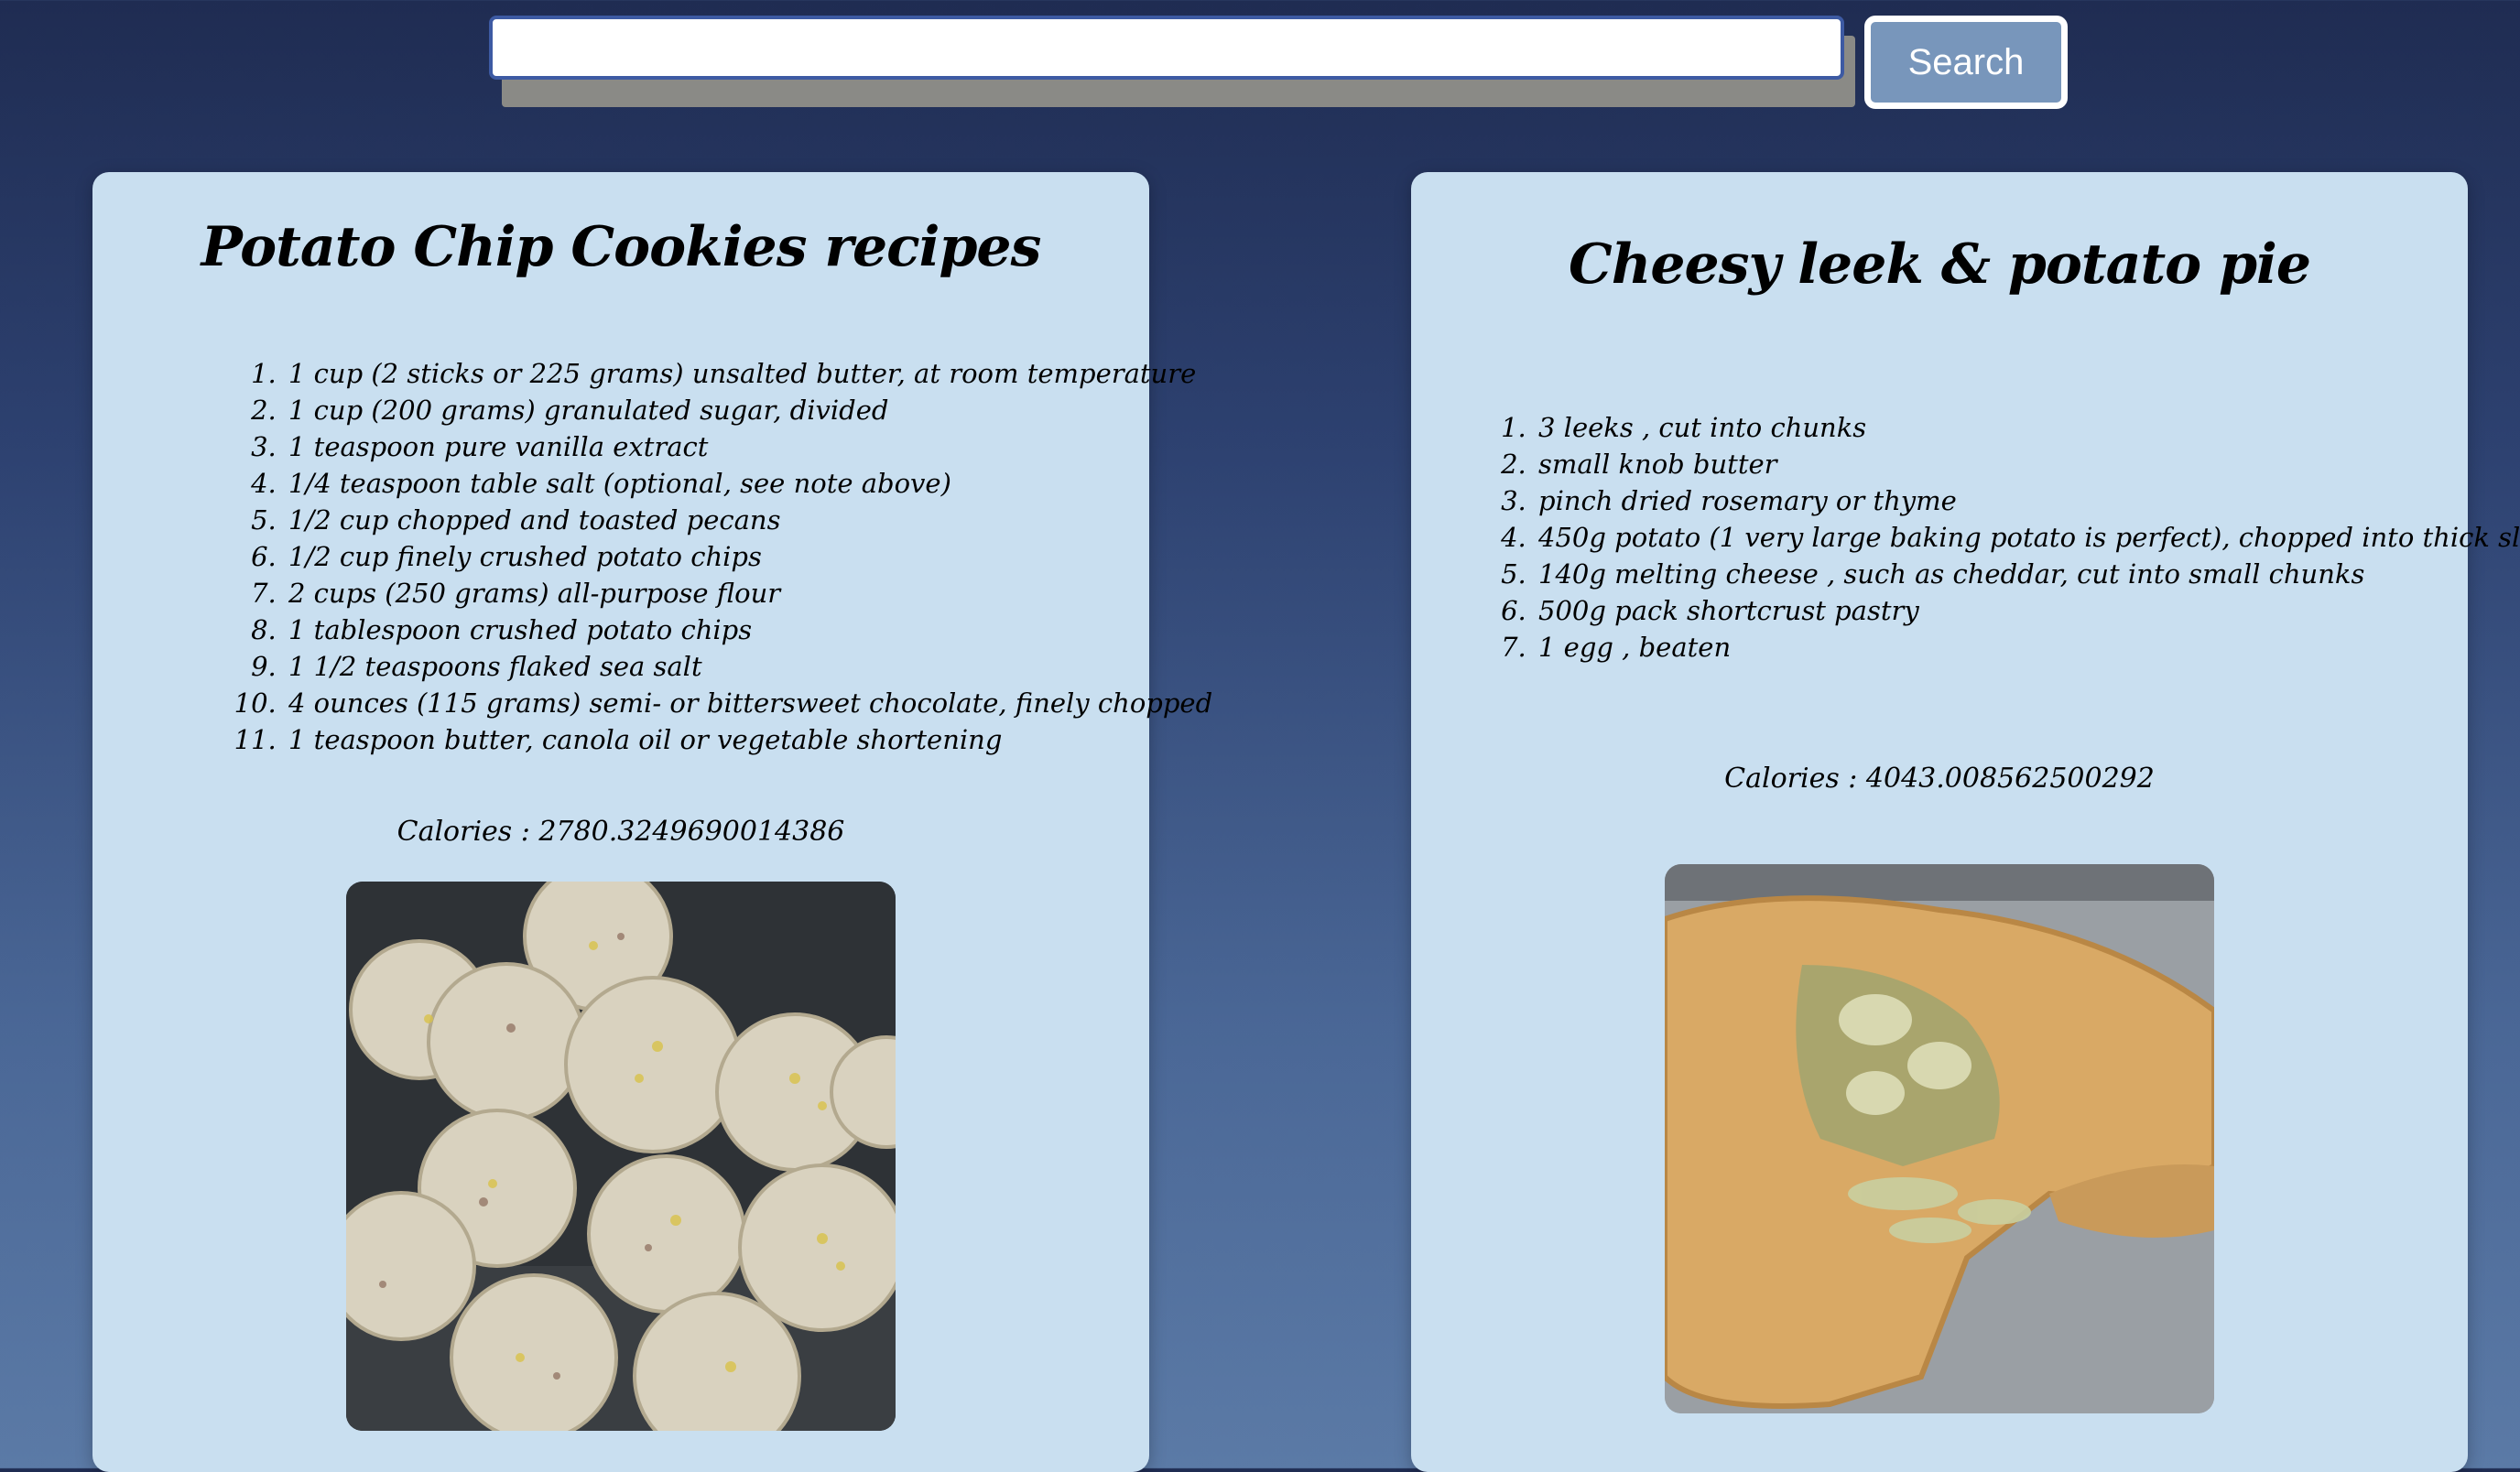 Image resolution: width=2520 pixels, height=1472 pixels. What do you see at coordinates (748, 667) in the screenshot?
I see `ingredient-item: 1 1/2 teaspoons flaked sea salt` at bounding box center [748, 667].